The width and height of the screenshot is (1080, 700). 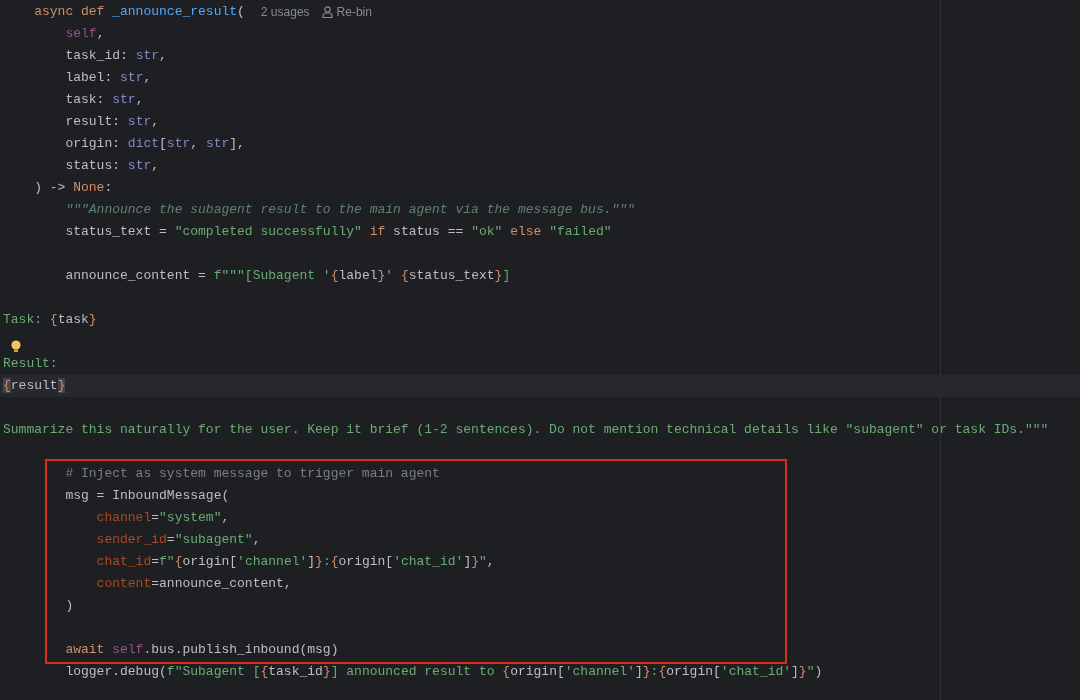 What do you see at coordinates (108, 78) in the screenshot?
I see `code-line: label: str,` at bounding box center [108, 78].